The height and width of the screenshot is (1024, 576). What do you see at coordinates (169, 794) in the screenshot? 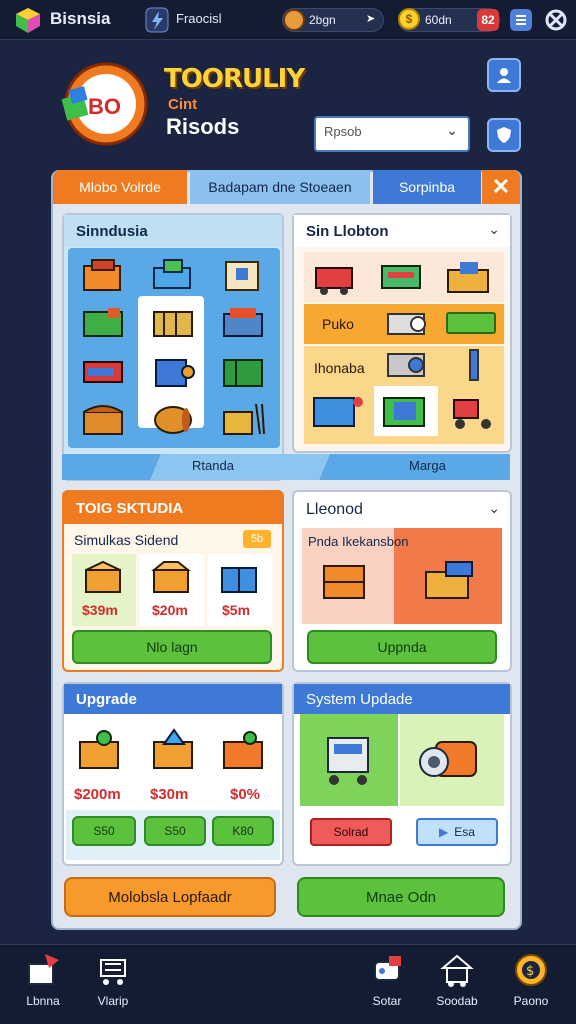
I see `upgrade-price-1: $30m` at bounding box center [169, 794].